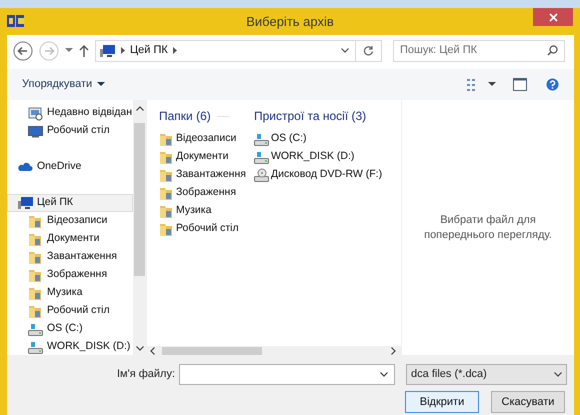  Describe the element at coordinates (202, 139) in the screenshot. I see `file-item: Відеозаписи` at that location.